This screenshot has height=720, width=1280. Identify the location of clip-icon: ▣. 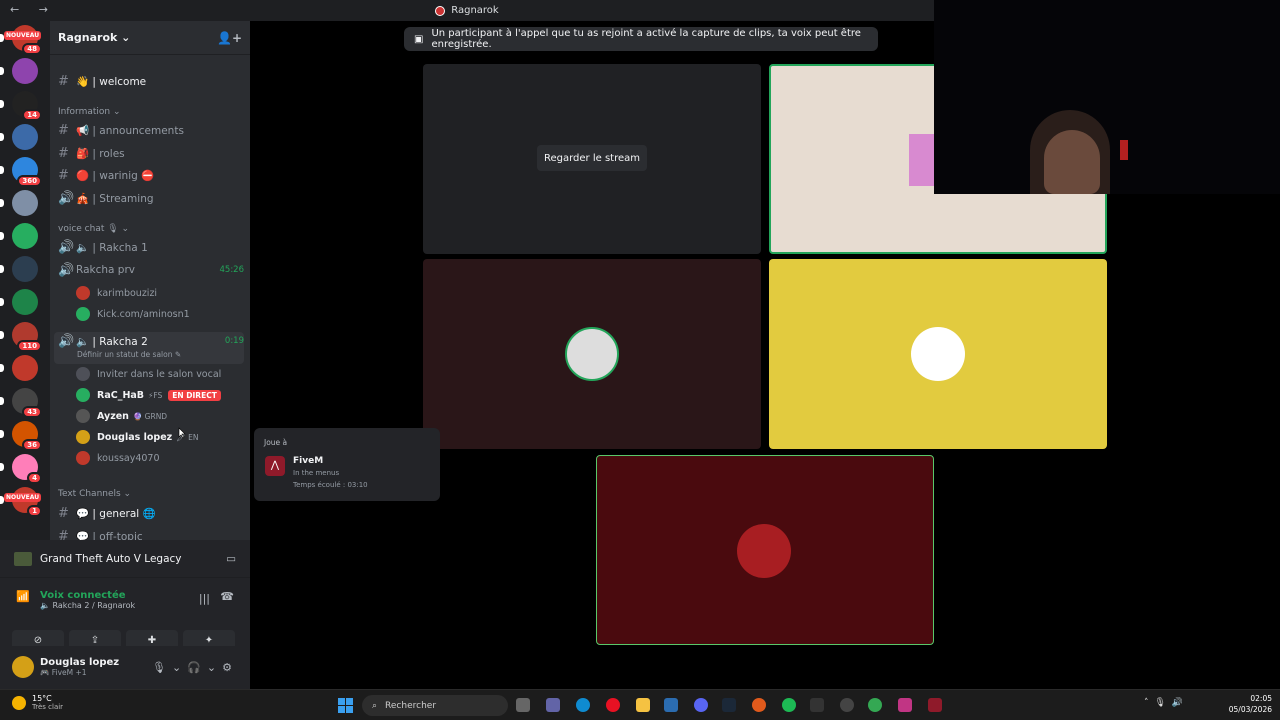
(419, 39).